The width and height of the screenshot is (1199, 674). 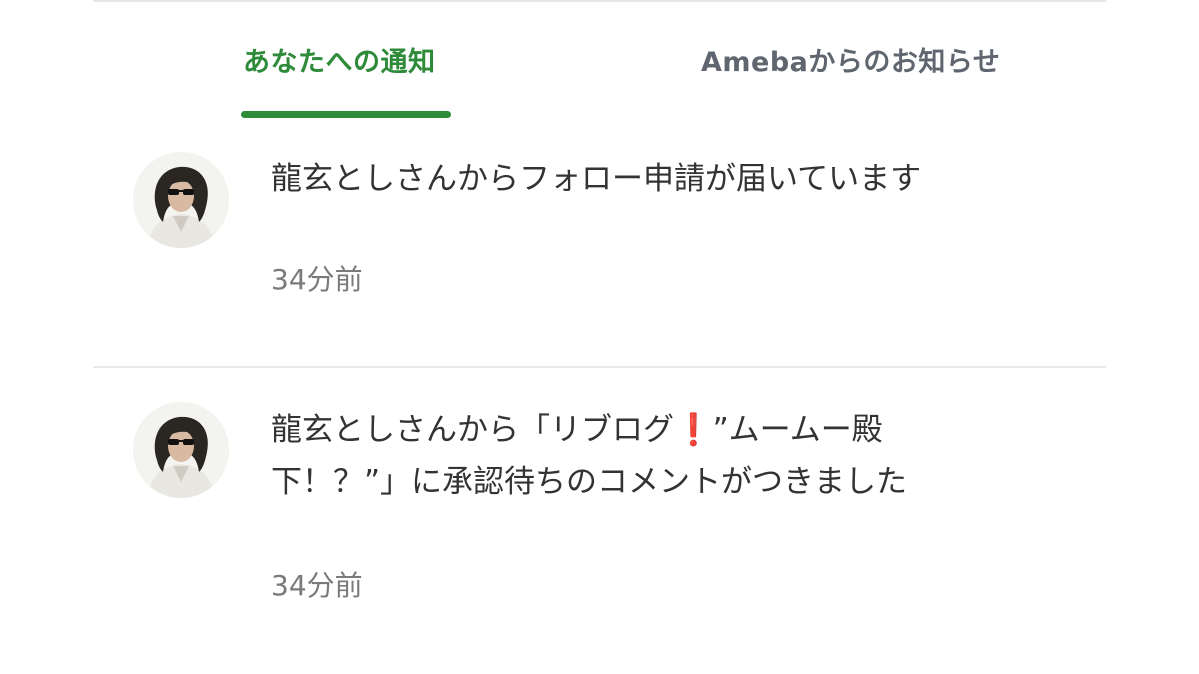 What do you see at coordinates (596, 179) in the screenshot?
I see `notification-message: 龍玄としさんからフォロー申請が届いています` at bounding box center [596, 179].